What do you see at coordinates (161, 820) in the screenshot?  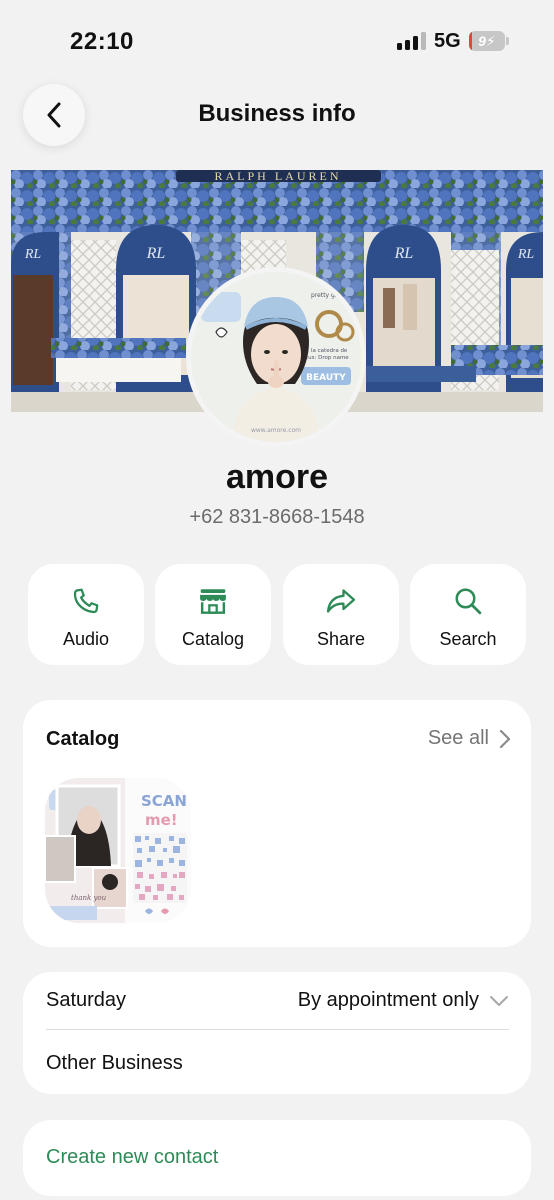 I see `svg-text: me!` at bounding box center [161, 820].